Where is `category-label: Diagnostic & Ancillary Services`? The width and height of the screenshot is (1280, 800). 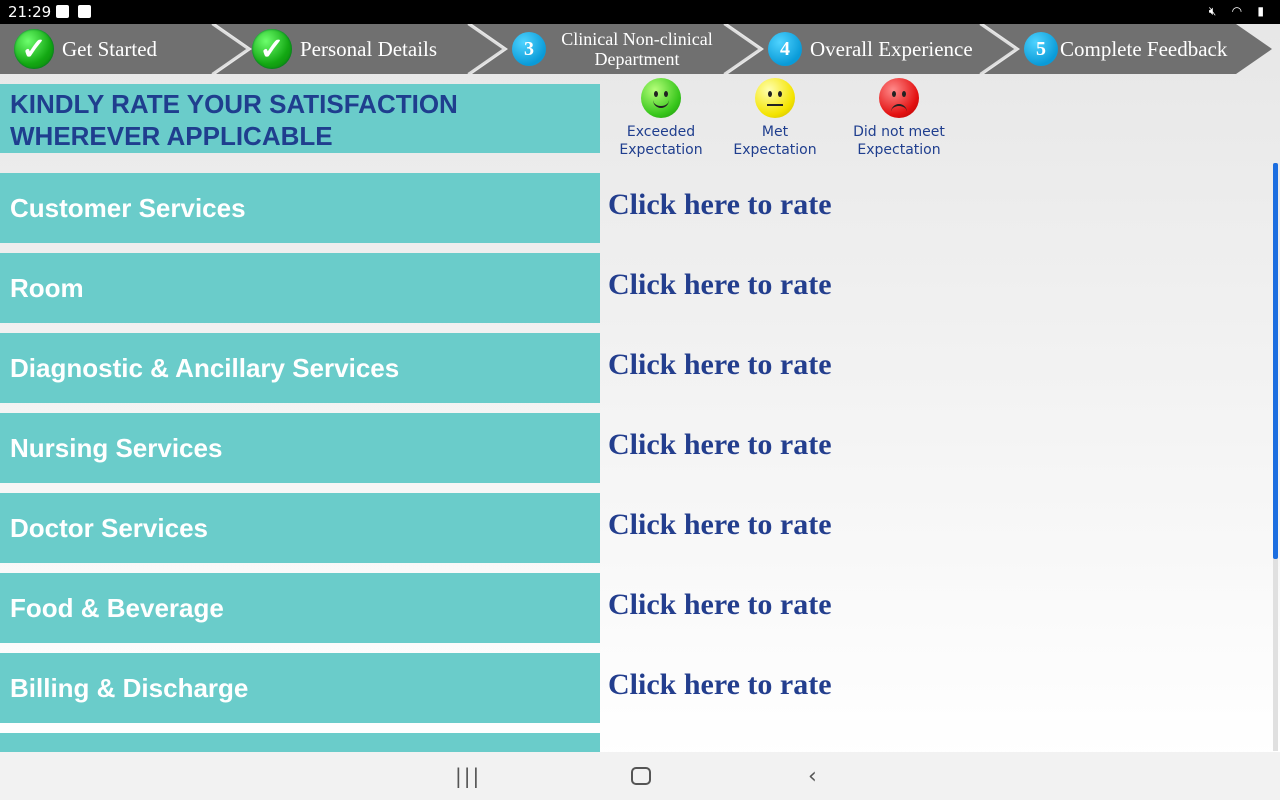 category-label: Diagnostic & Ancillary Services is located at coordinates (300, 368).